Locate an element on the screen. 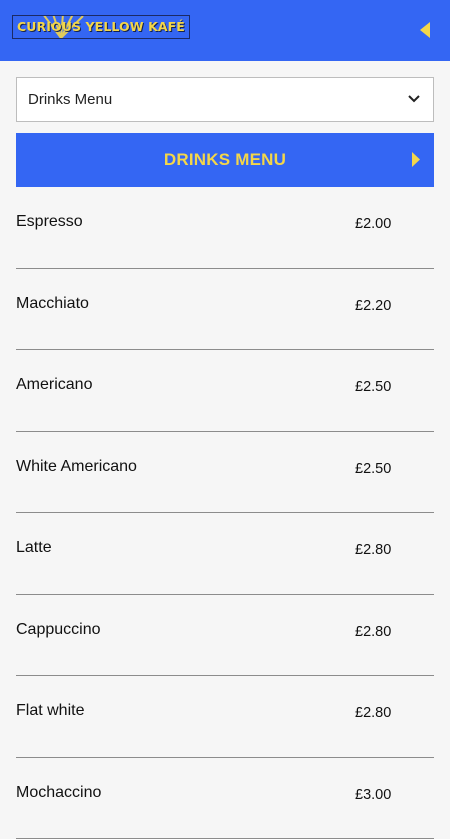 The height and width of the screenshot is (839, 450). brand-name: CURIOUS YELLOW KAFÉ is located at coordinates (101, 26).